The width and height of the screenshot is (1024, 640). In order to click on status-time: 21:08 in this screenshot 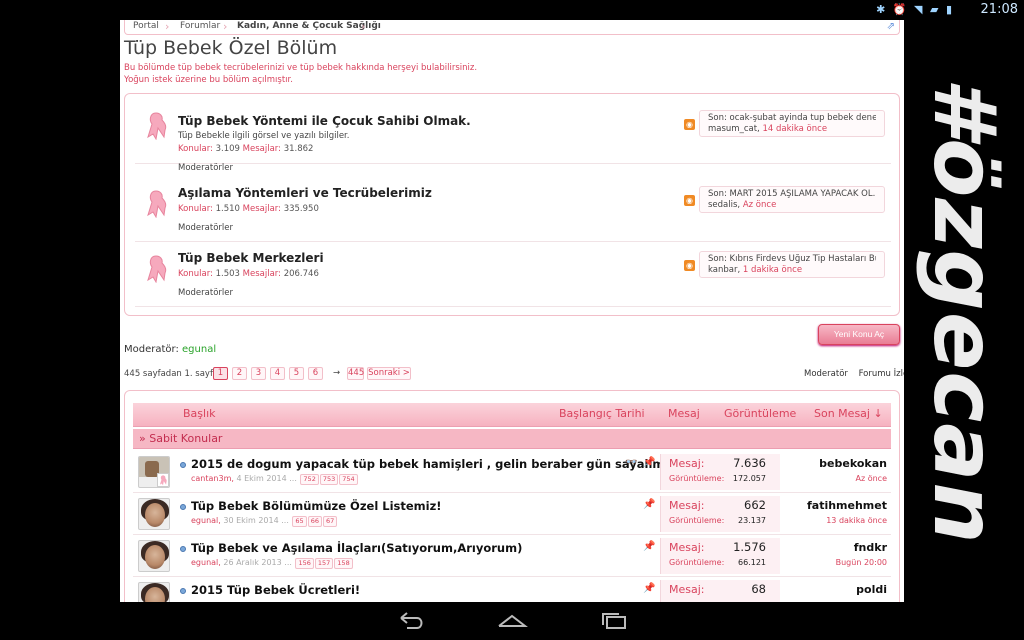, I will do `click(999, 9)`.